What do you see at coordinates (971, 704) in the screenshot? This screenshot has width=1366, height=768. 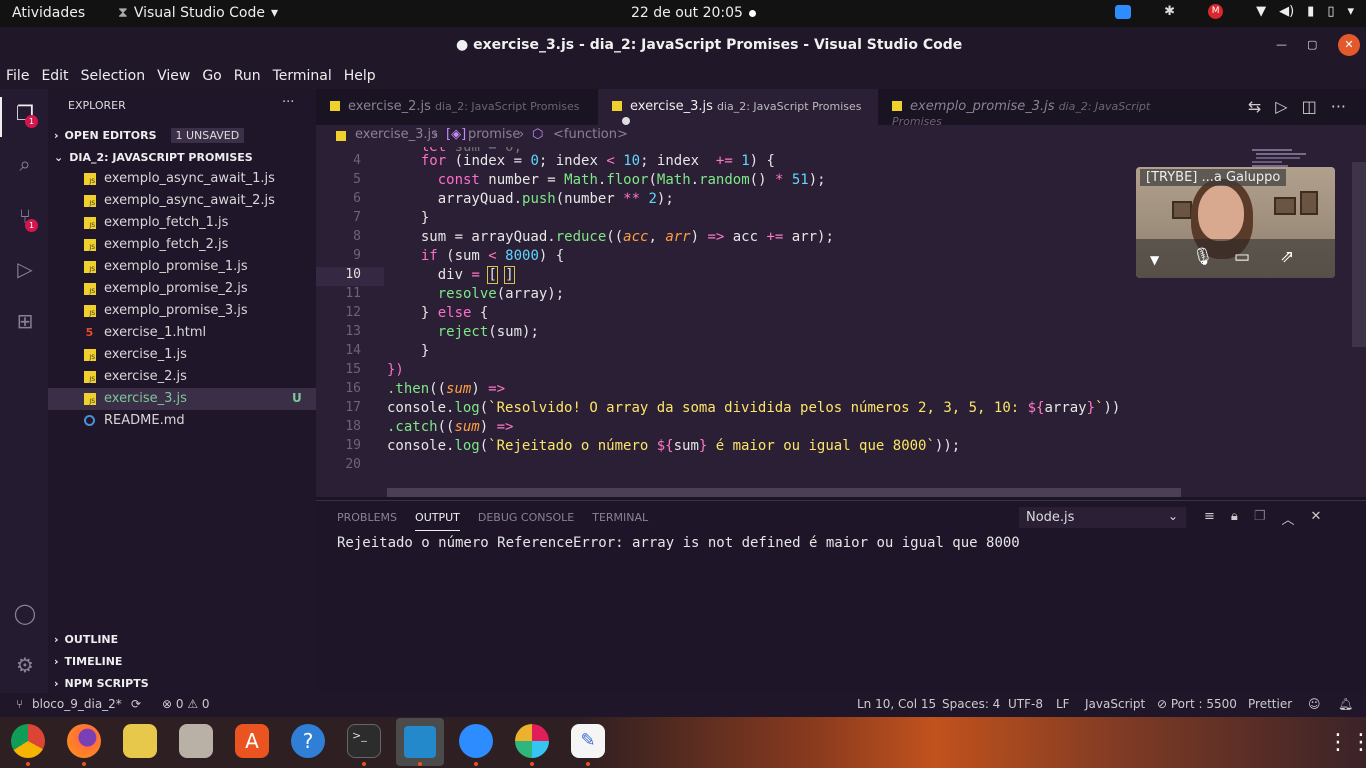 I see `indentation: Spaces: 4` at bounding box center [971, 704].